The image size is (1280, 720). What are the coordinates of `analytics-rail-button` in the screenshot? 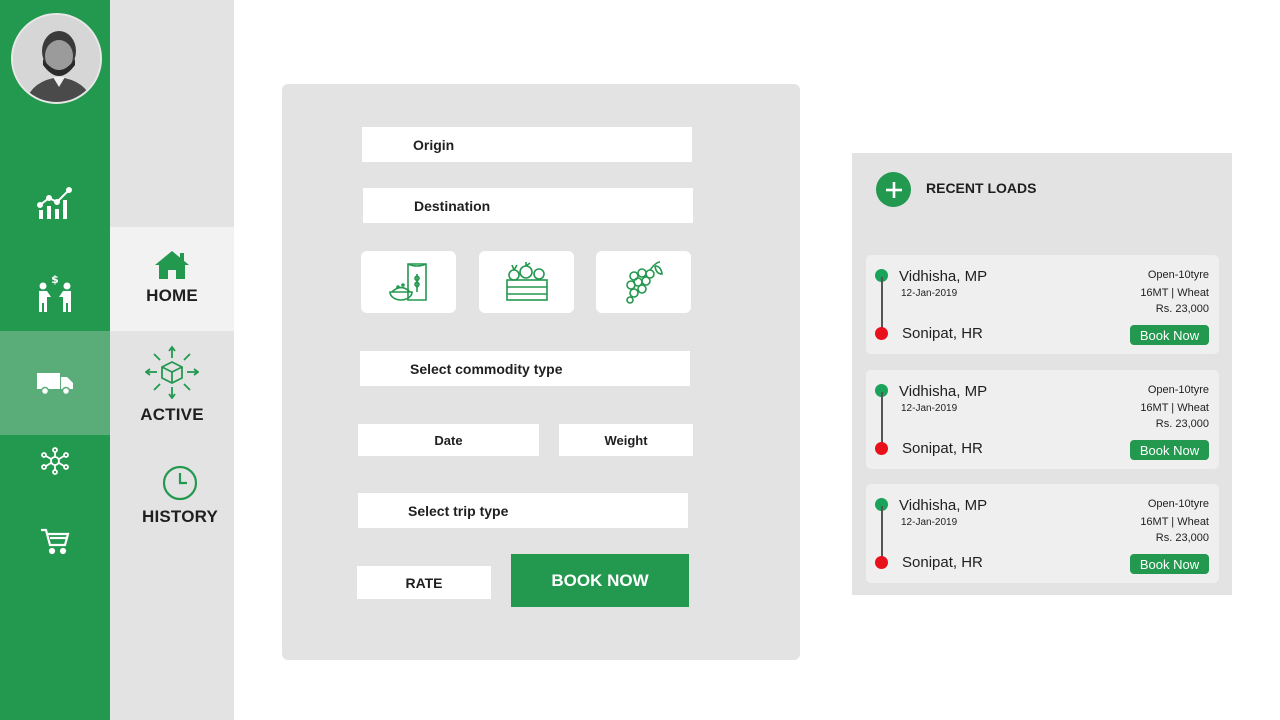 It's located at (55, 203).